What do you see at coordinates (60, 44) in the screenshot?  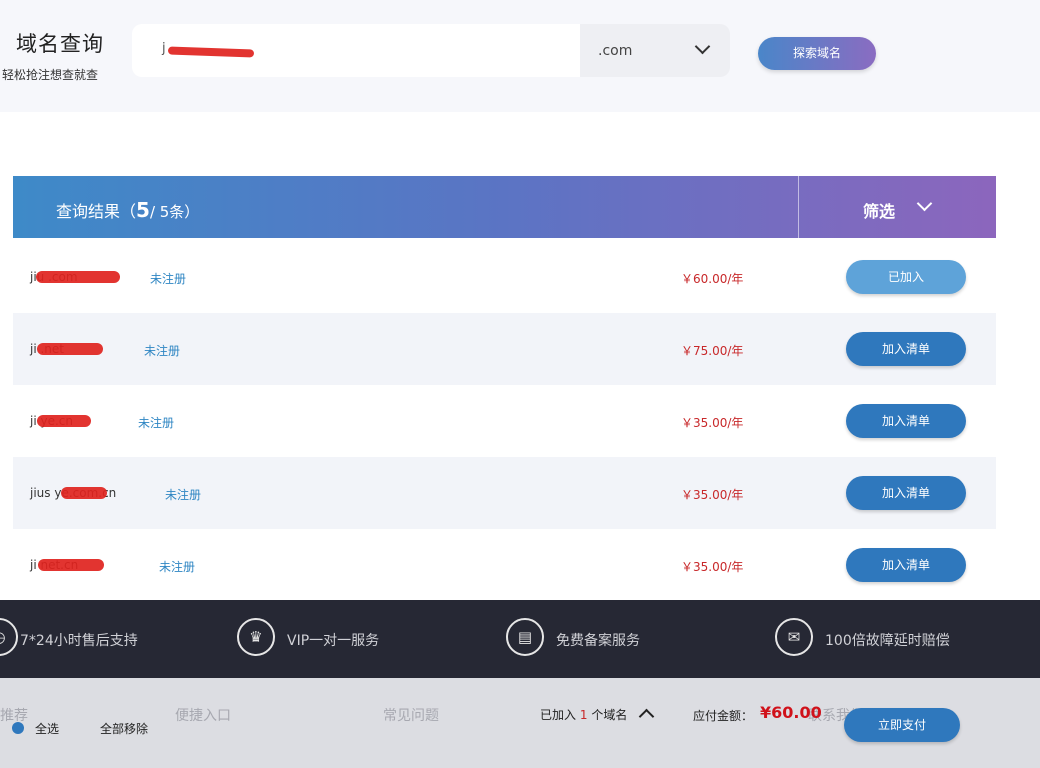 I see `page-title: 域名查询` at bounding box center [60, 44].